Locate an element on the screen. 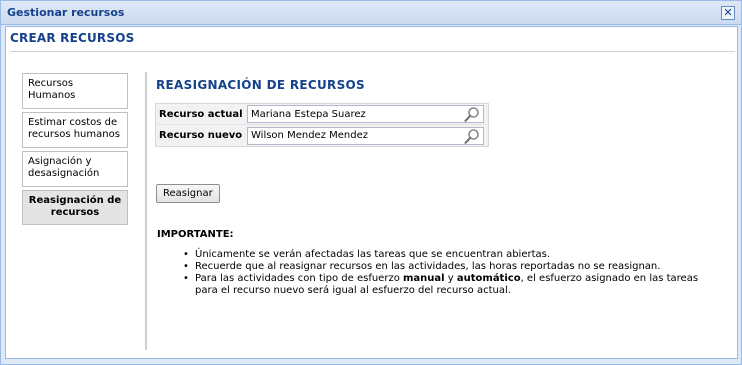 The height and width of the screenshot is (365, 742). sidebar-item-asignacion: Asignación y desasignación is located at coordinates (75, 169).